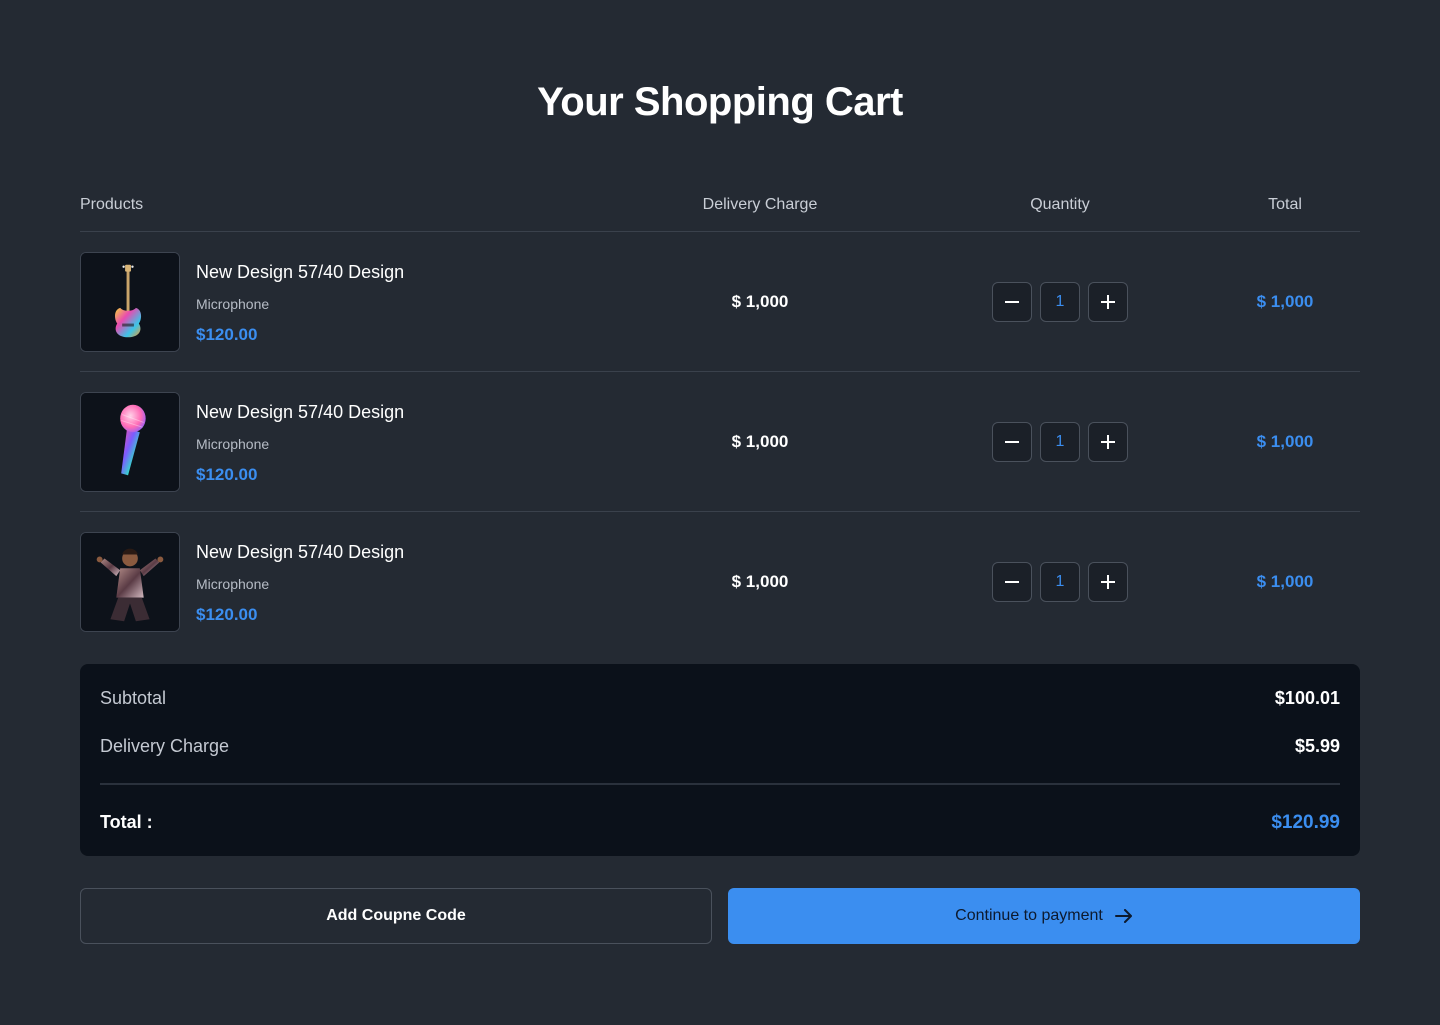  Describe the element at coordinates (1307, 698) in the screenshot. I see `subtotal-value: $100.01` at that location.